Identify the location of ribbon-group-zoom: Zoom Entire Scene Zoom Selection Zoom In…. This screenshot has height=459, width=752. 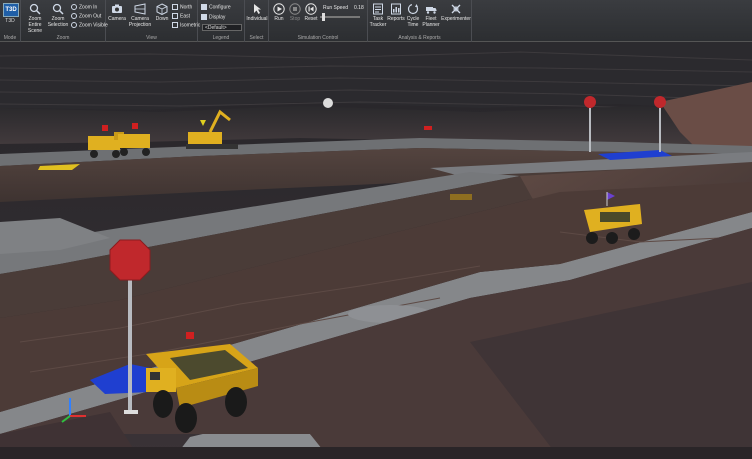
(64, 21).